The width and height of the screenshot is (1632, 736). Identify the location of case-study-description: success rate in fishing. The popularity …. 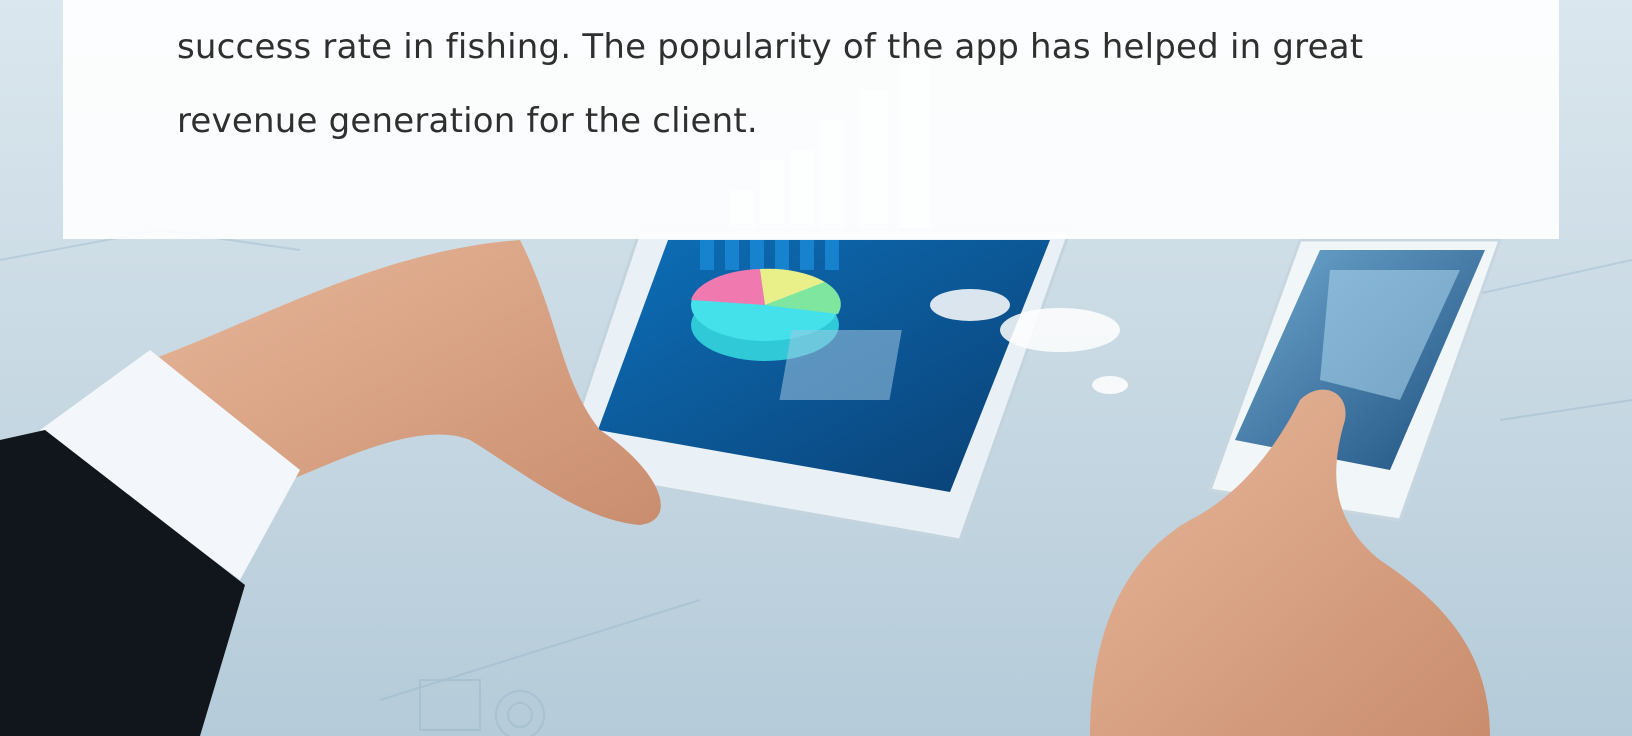
(770, 84).